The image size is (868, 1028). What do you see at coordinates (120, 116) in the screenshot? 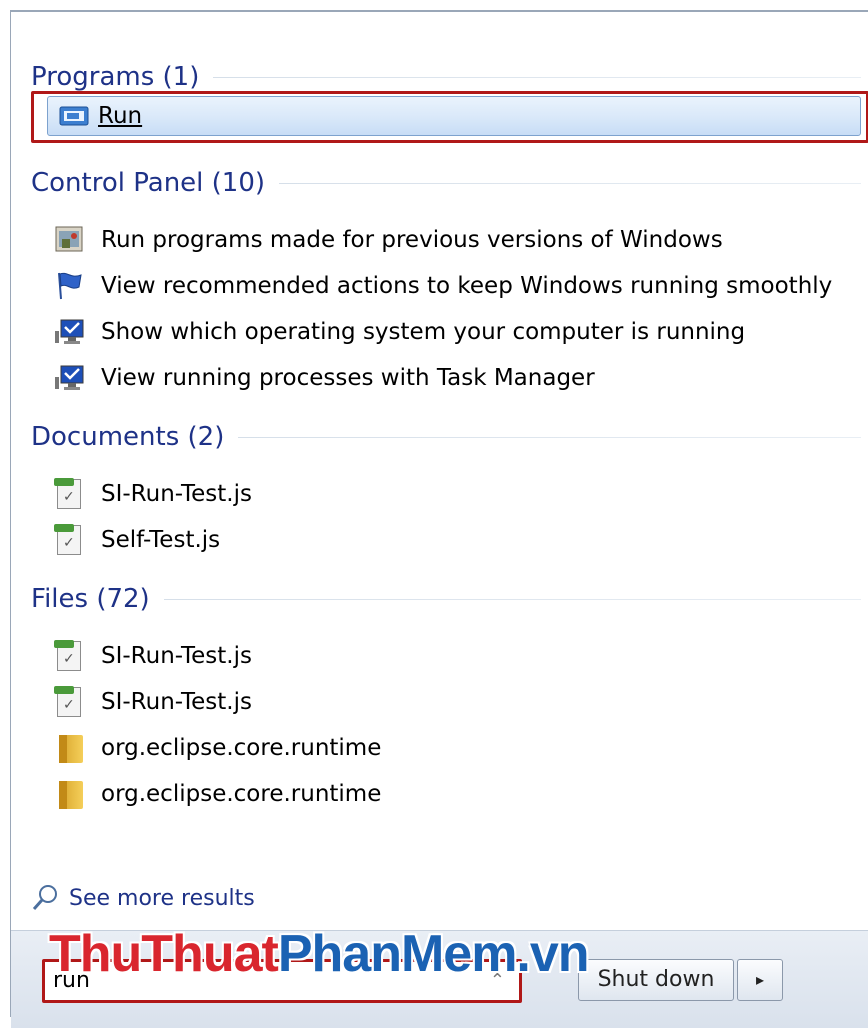
I see `run-label: Run` at bounding box center [120, 116].